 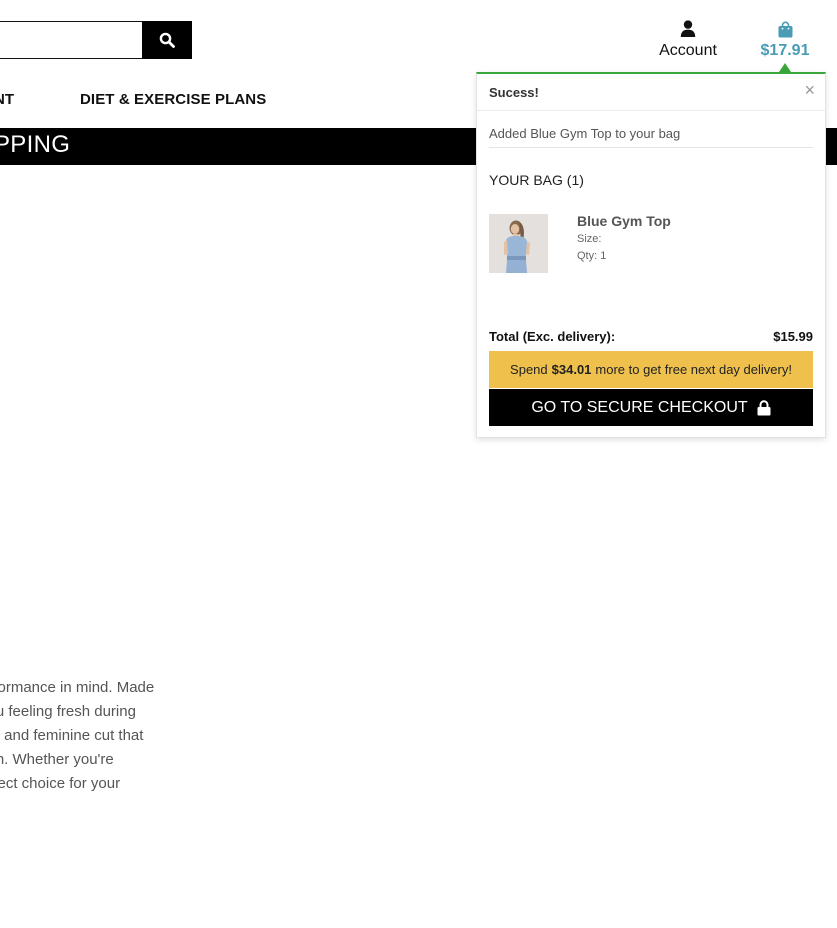 What do you see at coordinates (785, 50) in the screenshot?
I see `bag-total: $17.91` at bounding box center [785, 50].